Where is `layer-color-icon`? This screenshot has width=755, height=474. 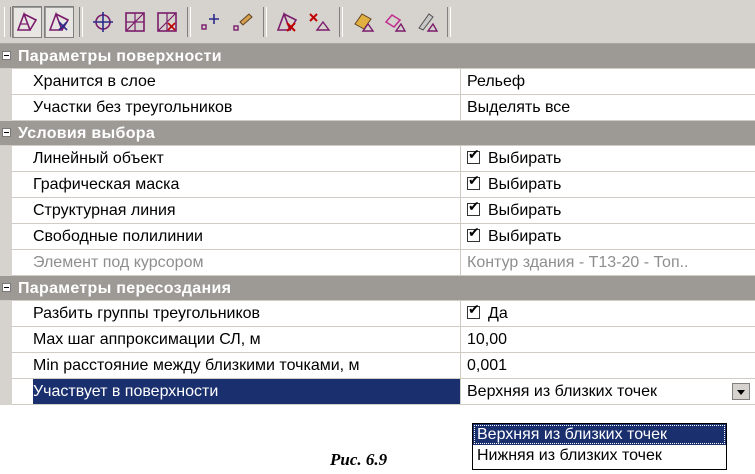
layer-color-icon is located at coordinates (364, 22).